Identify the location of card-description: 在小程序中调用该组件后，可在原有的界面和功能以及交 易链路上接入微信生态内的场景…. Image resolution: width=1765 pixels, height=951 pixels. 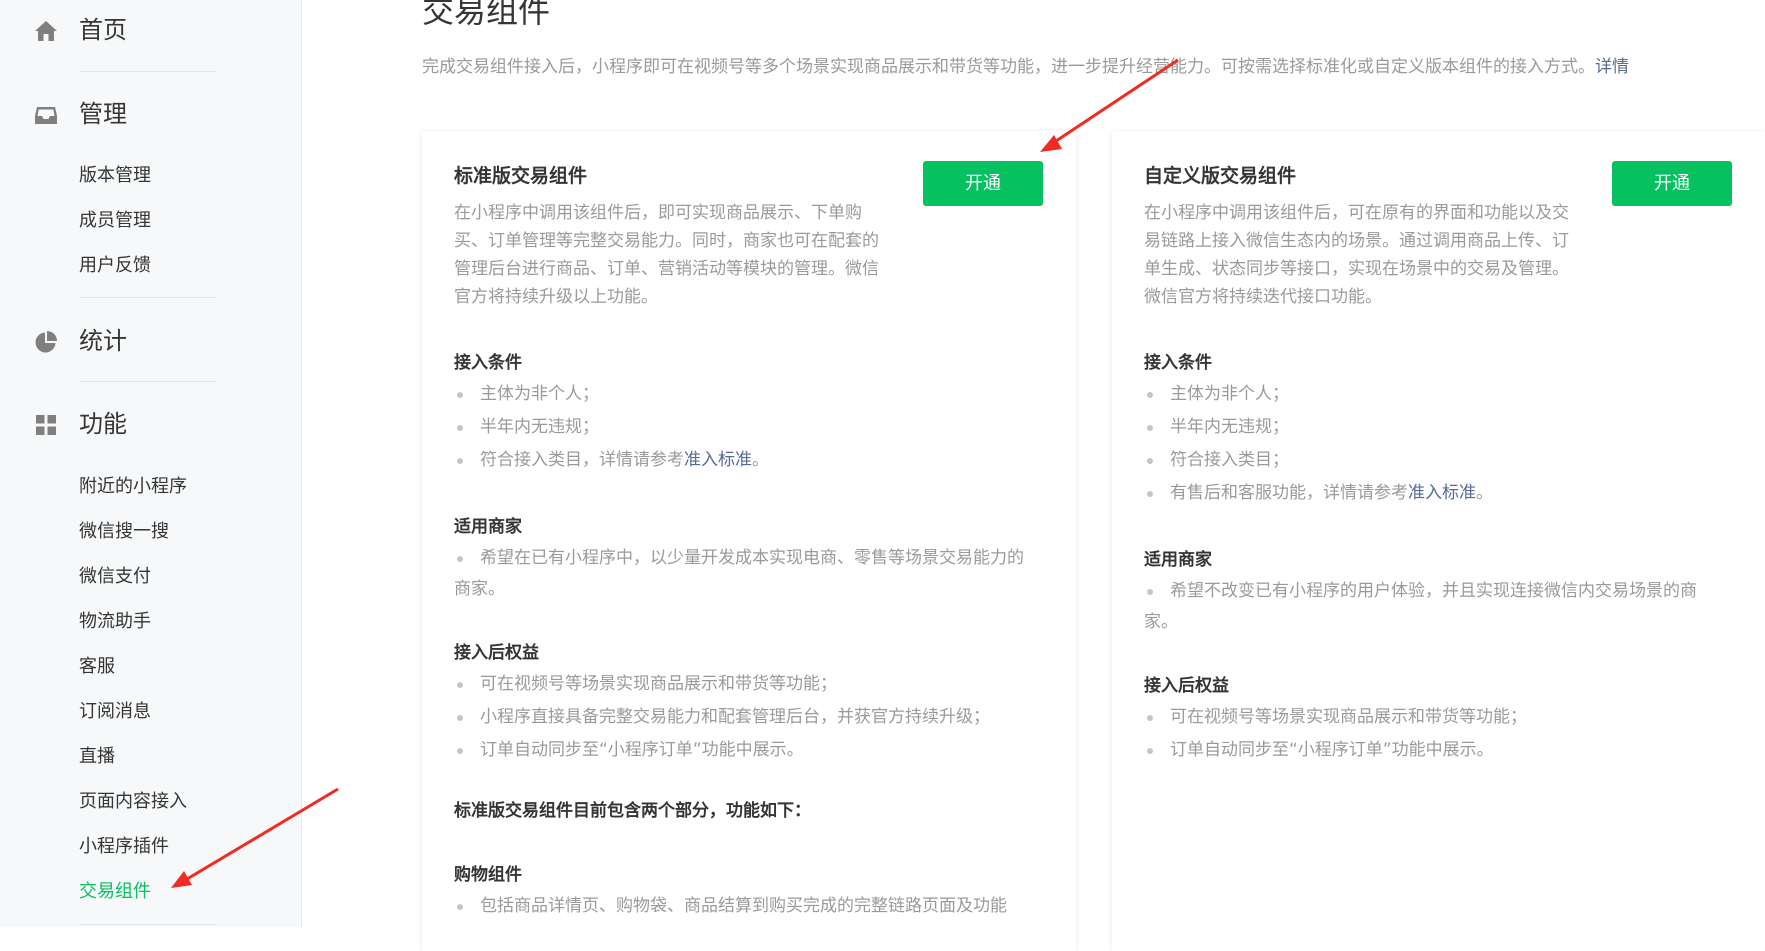
(1364, 255).